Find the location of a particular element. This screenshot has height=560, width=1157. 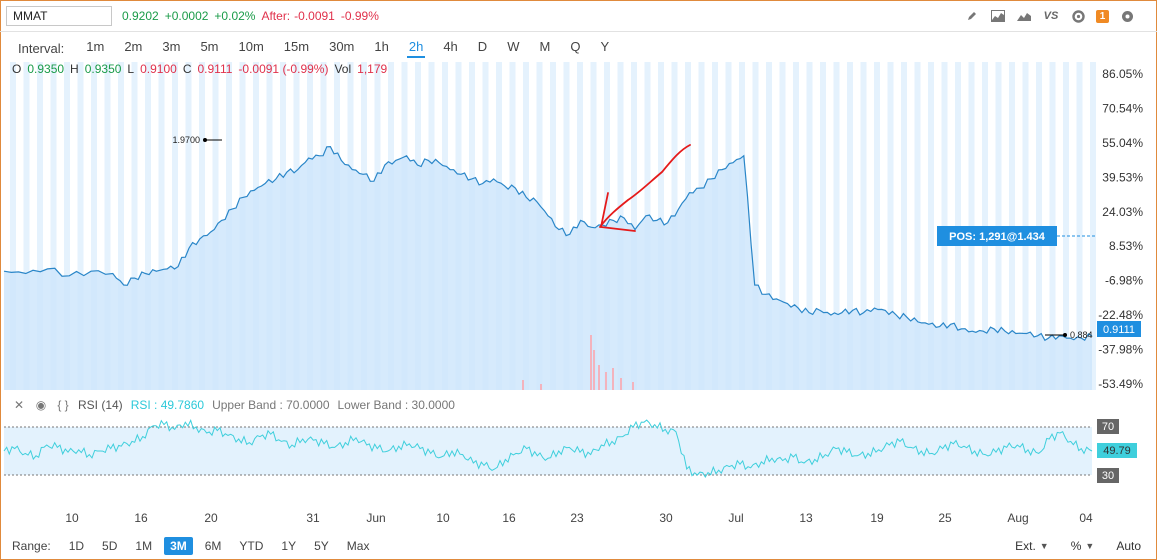

range-6m: 6M is located at coordinates (213, 546).